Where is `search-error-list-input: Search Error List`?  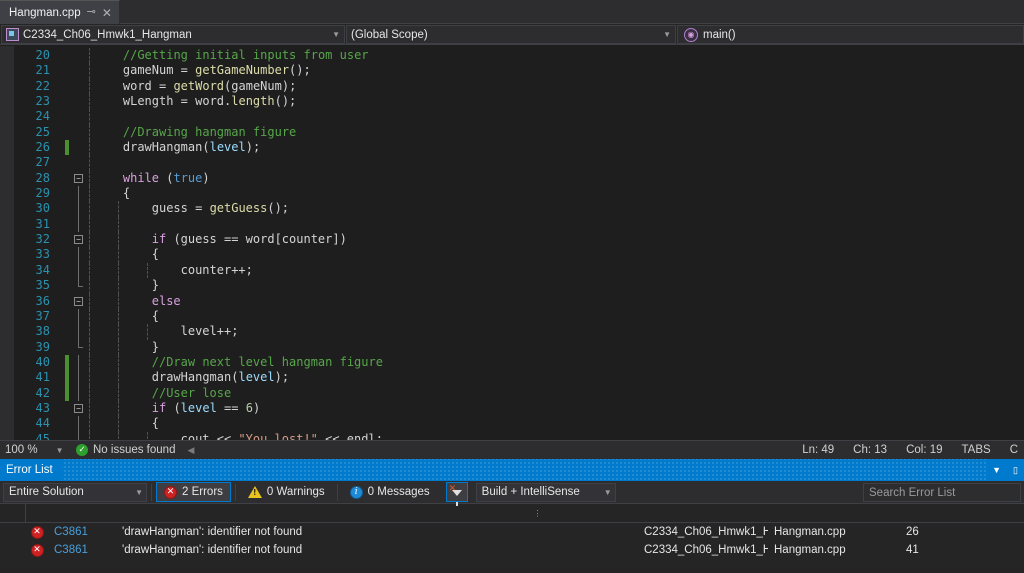
search-error-list-input: Search Error List is located at coordinates (942, 492).